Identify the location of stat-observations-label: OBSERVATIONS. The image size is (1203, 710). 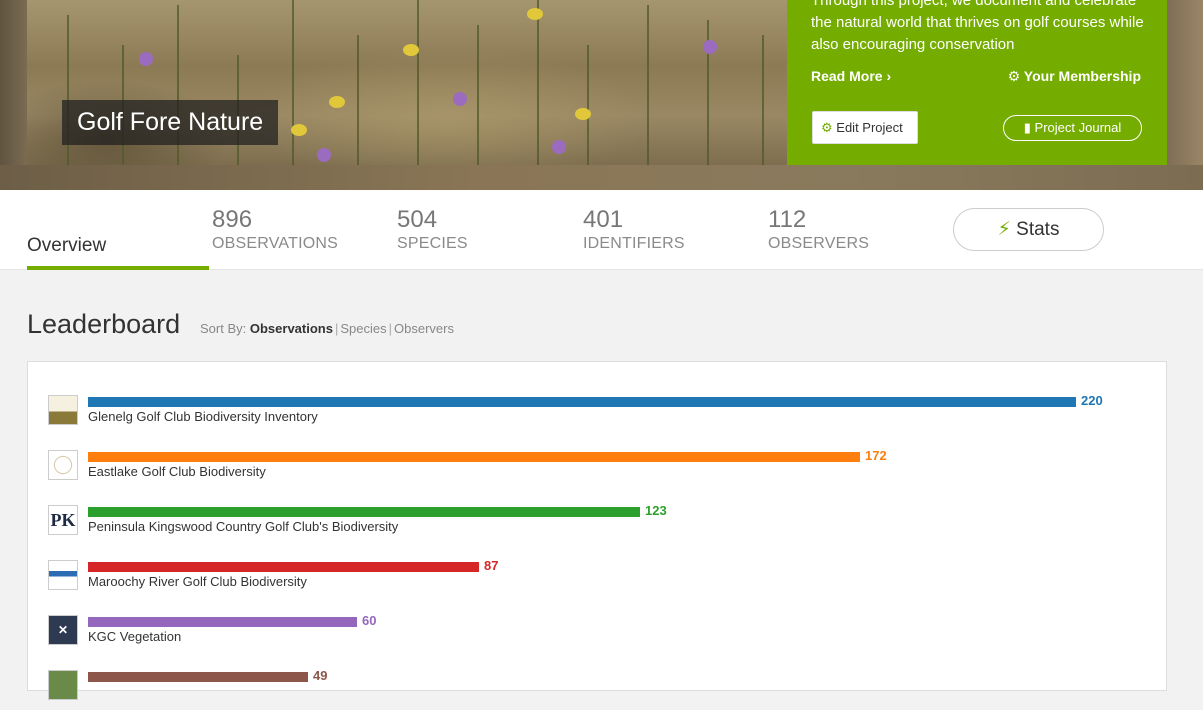
(275, 243).